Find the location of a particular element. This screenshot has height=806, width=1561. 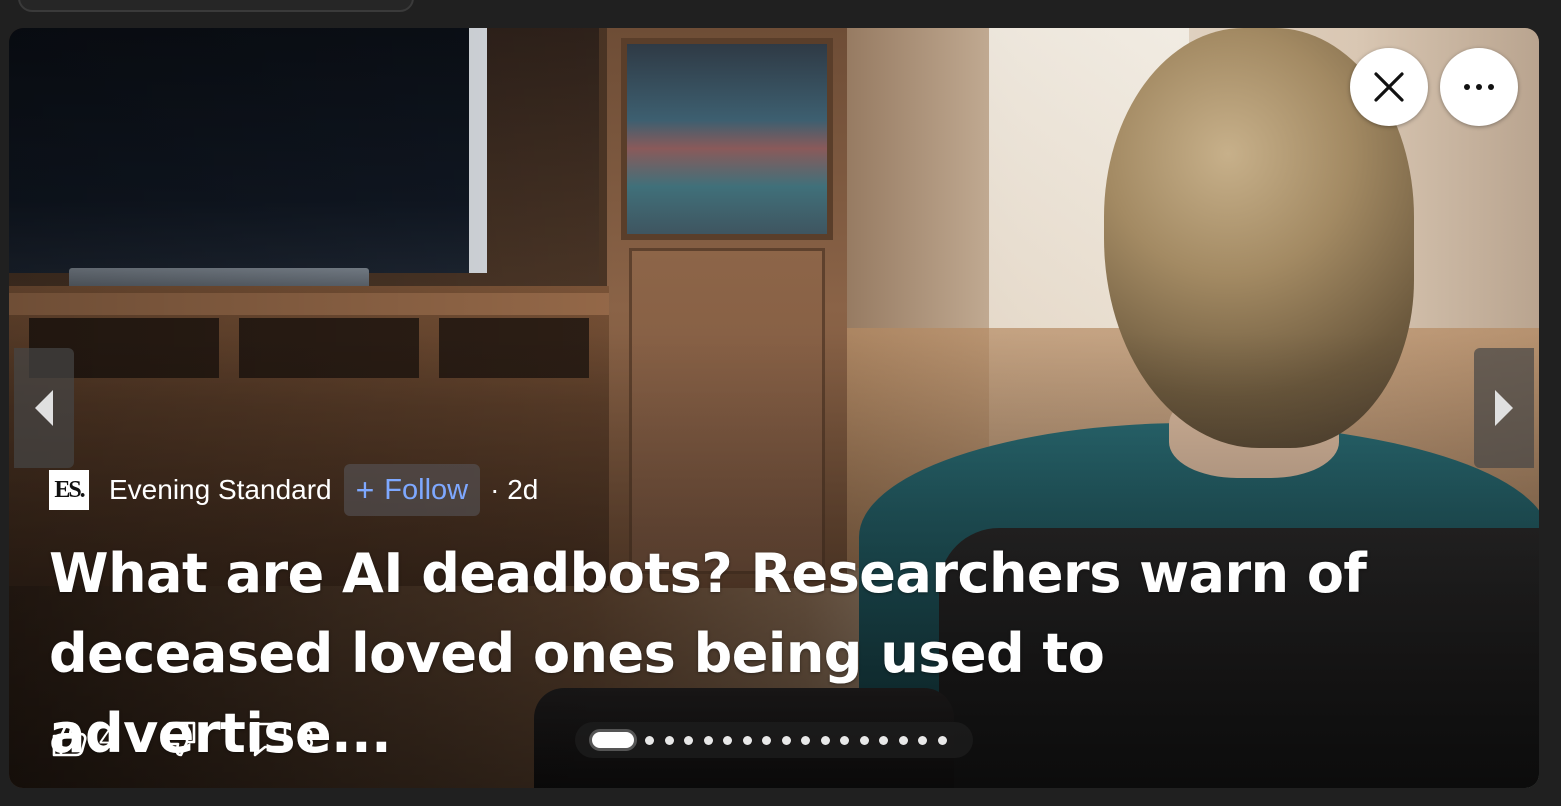

comment-button: 3 is located at coordinates (281, 739).